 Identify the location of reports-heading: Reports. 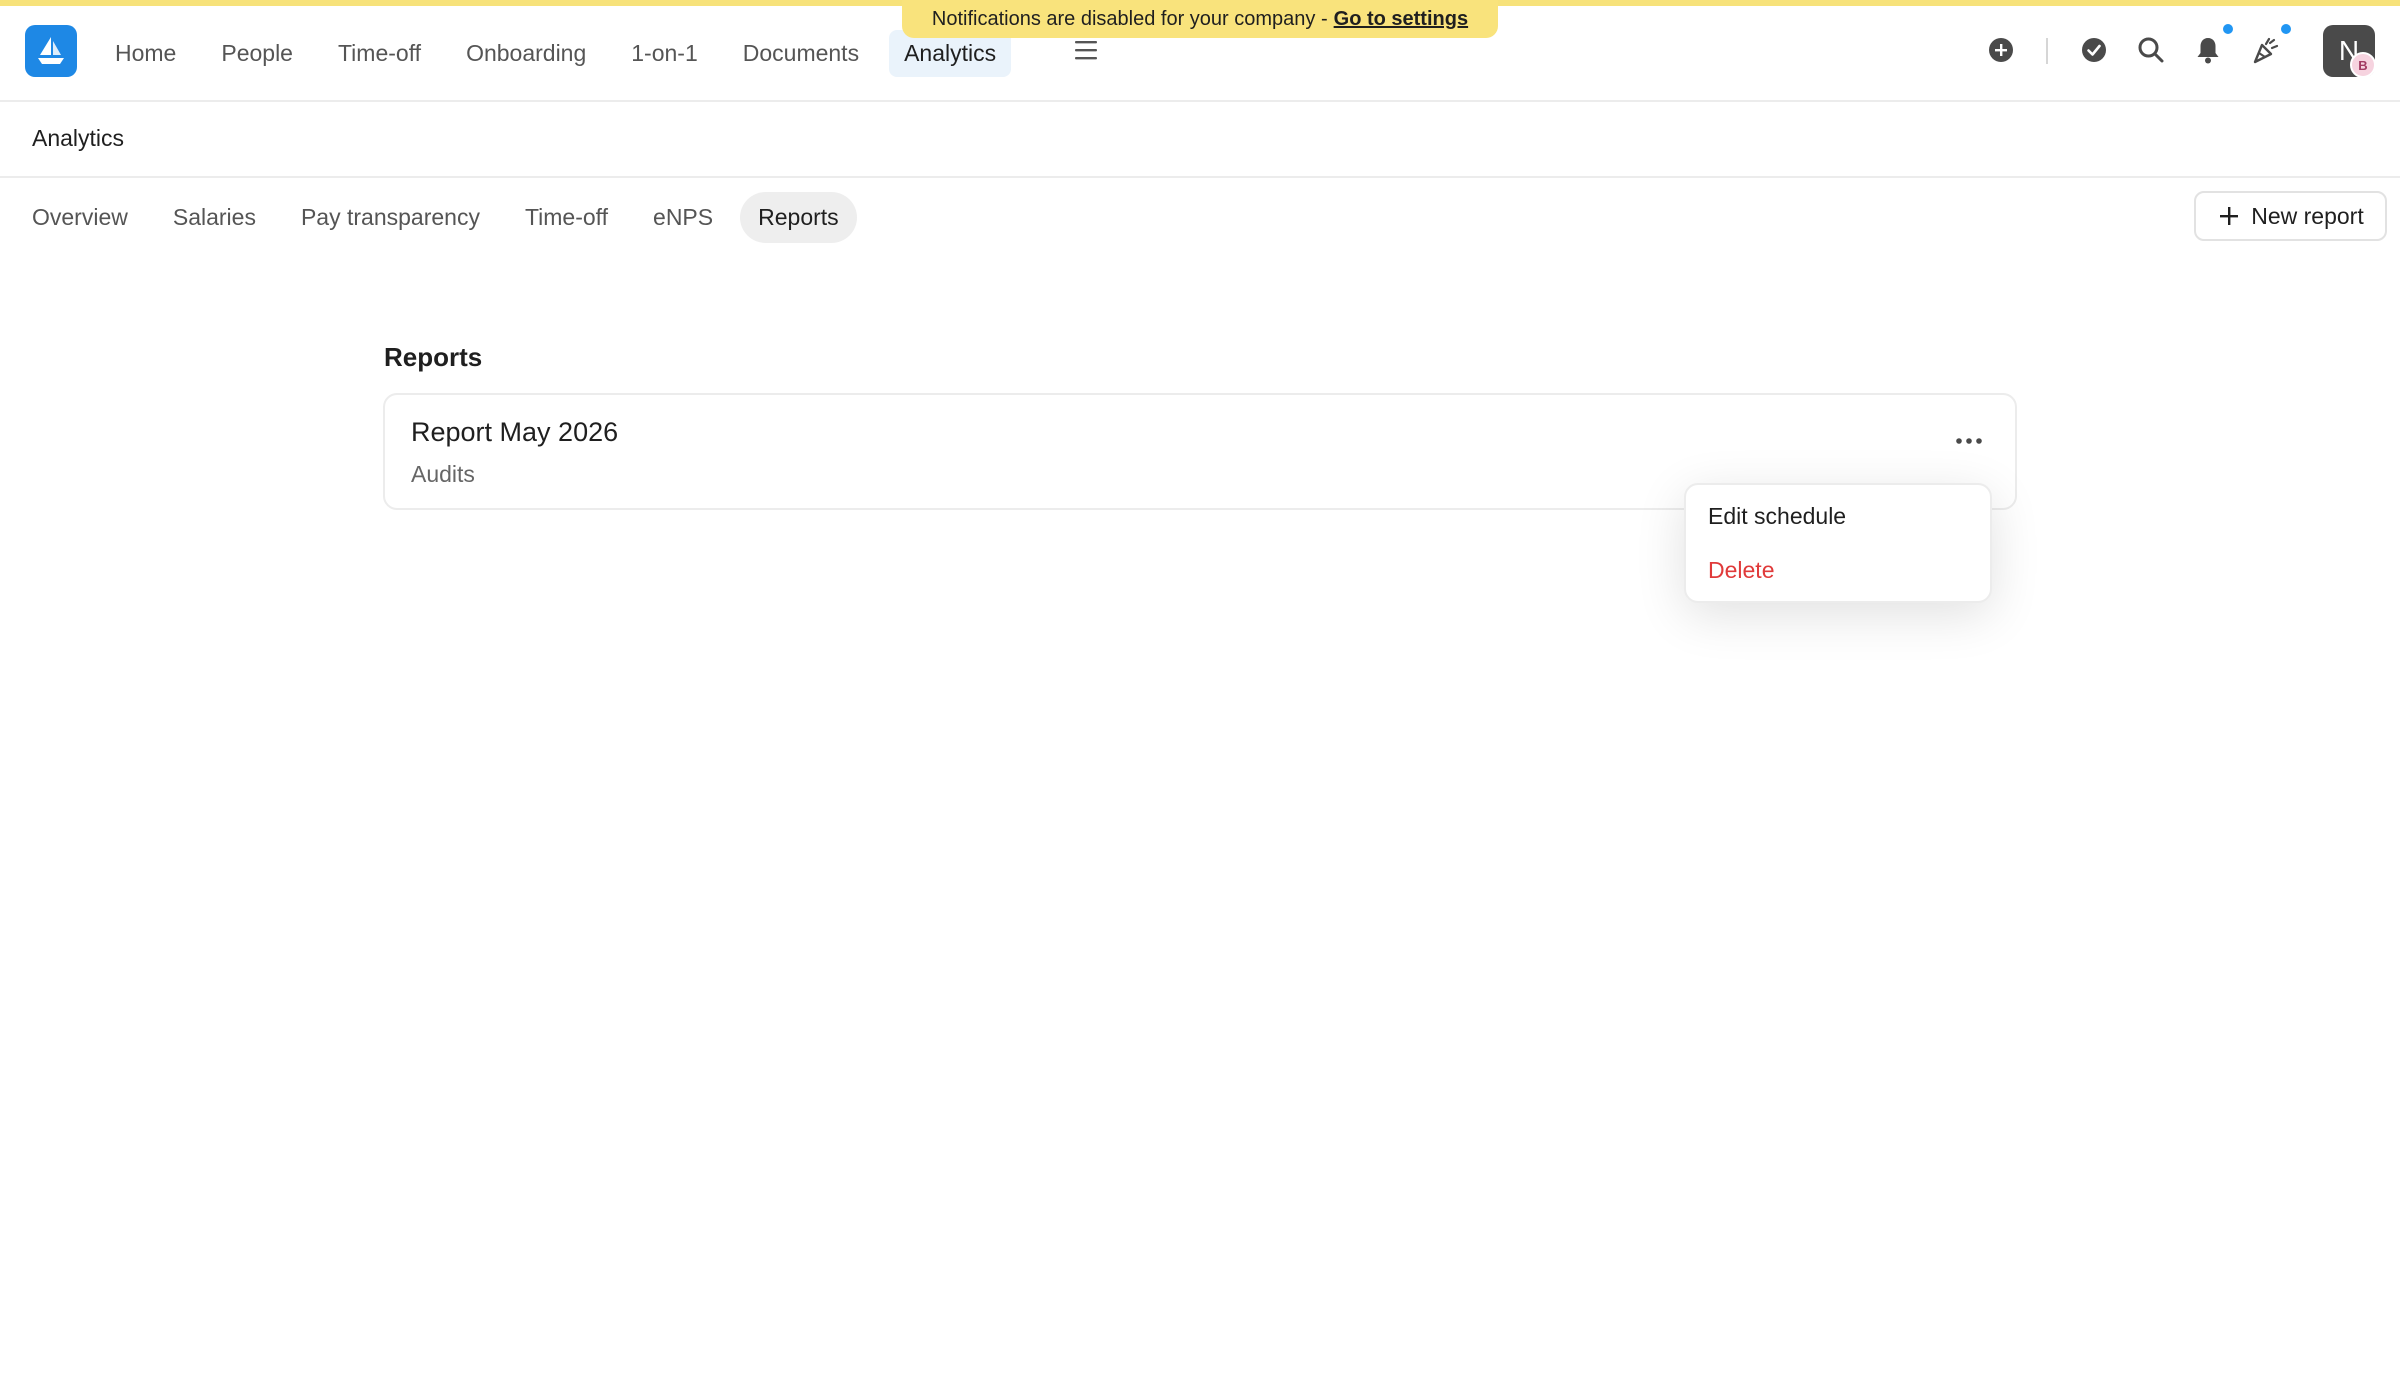
(433, 357).